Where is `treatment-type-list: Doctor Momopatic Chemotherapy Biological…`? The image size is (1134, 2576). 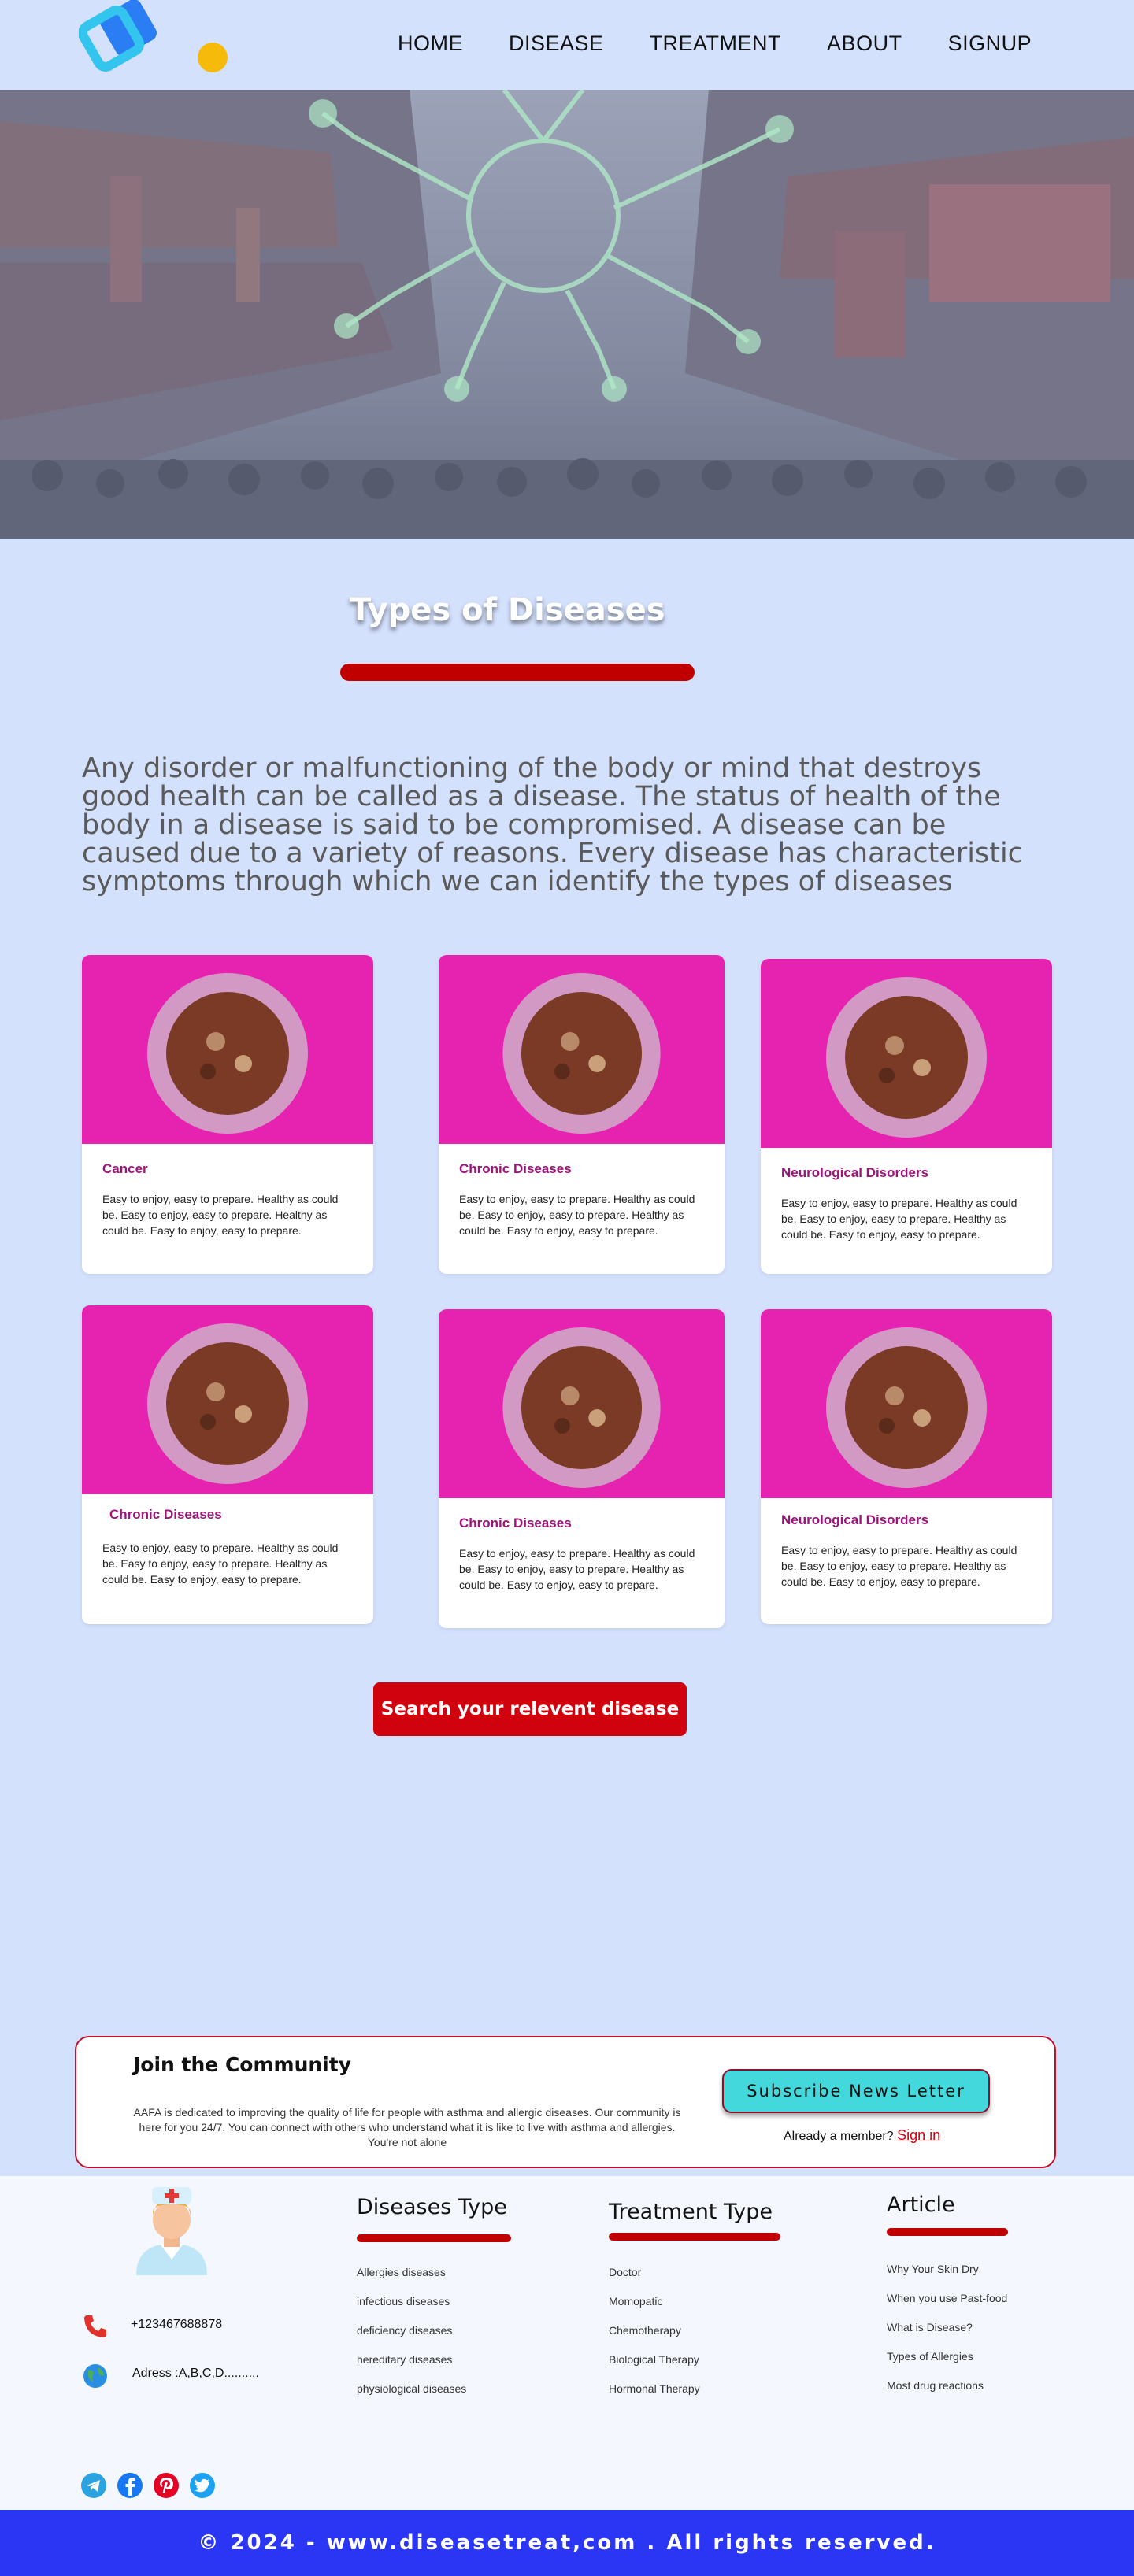
treatment-type-list: Doctor Momopatic Chemotherapy Biological… is located at coordinates (654, 2337).